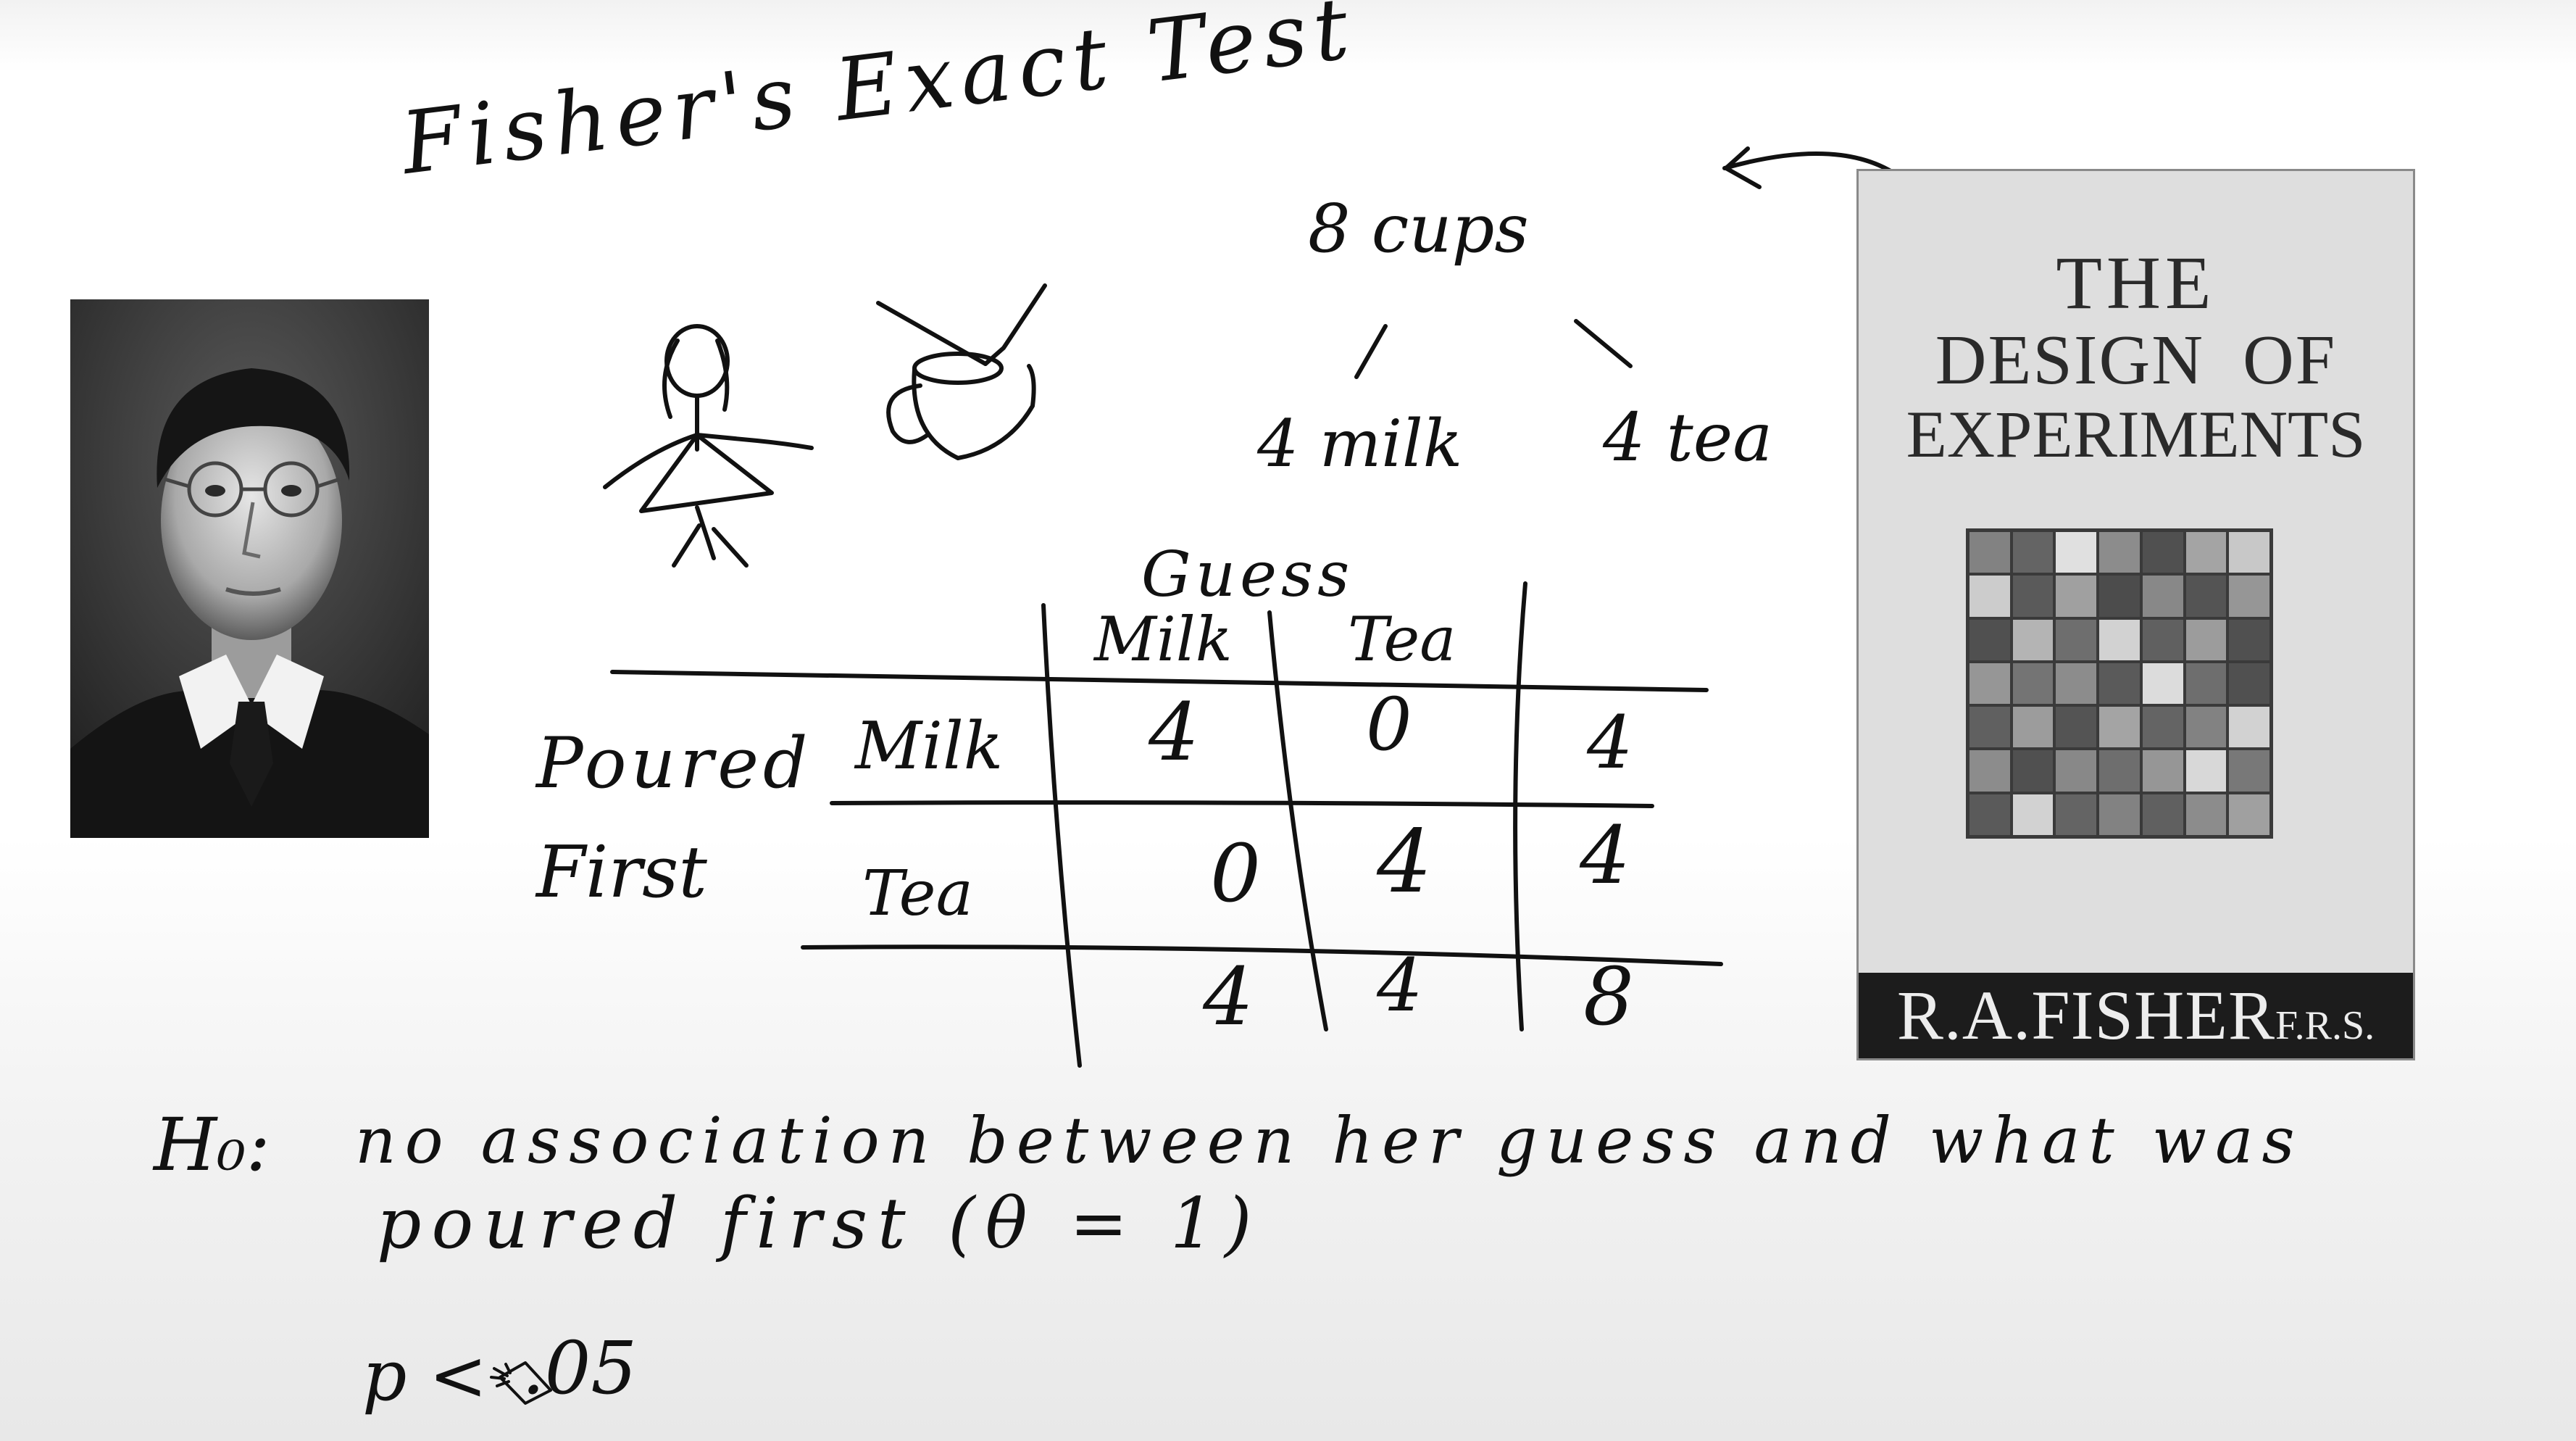  Describe the element at coordinates (1163, 639) in the screenshot. I see `table-col-header-milk: Milk` at that location.